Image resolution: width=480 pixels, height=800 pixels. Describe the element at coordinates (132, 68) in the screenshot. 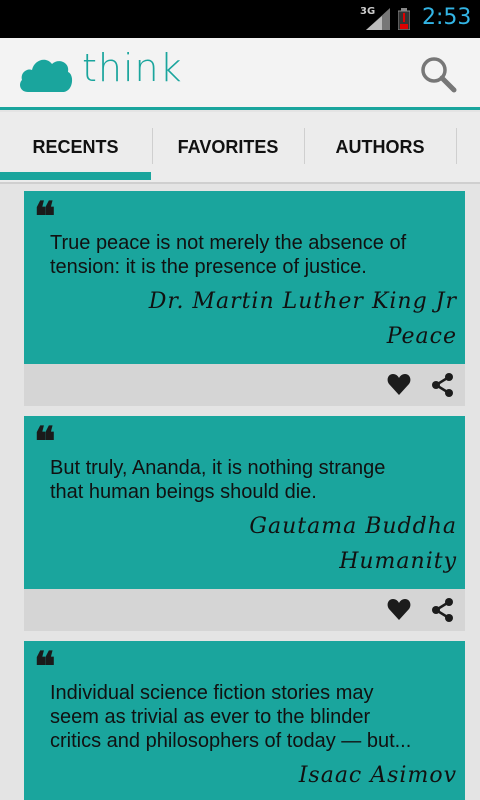

I see `app-logo-text: think` at that location.